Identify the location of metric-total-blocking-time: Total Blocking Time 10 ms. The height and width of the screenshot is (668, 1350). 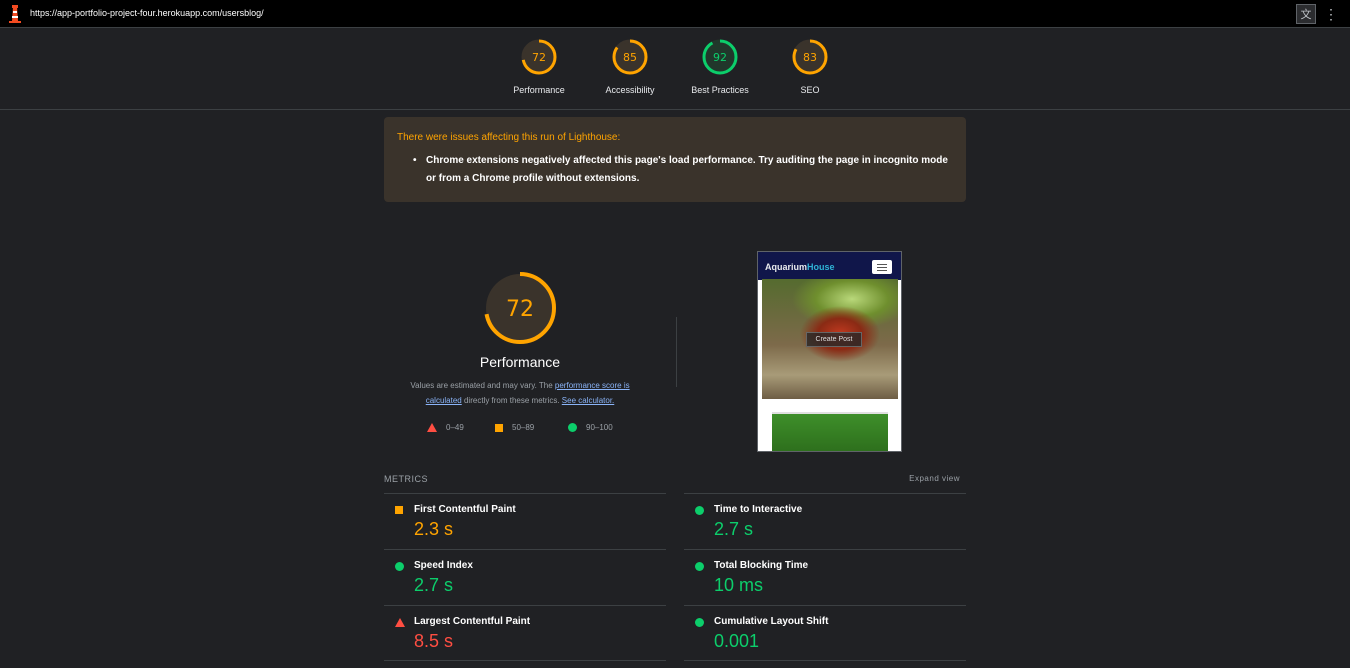
(825, 577).